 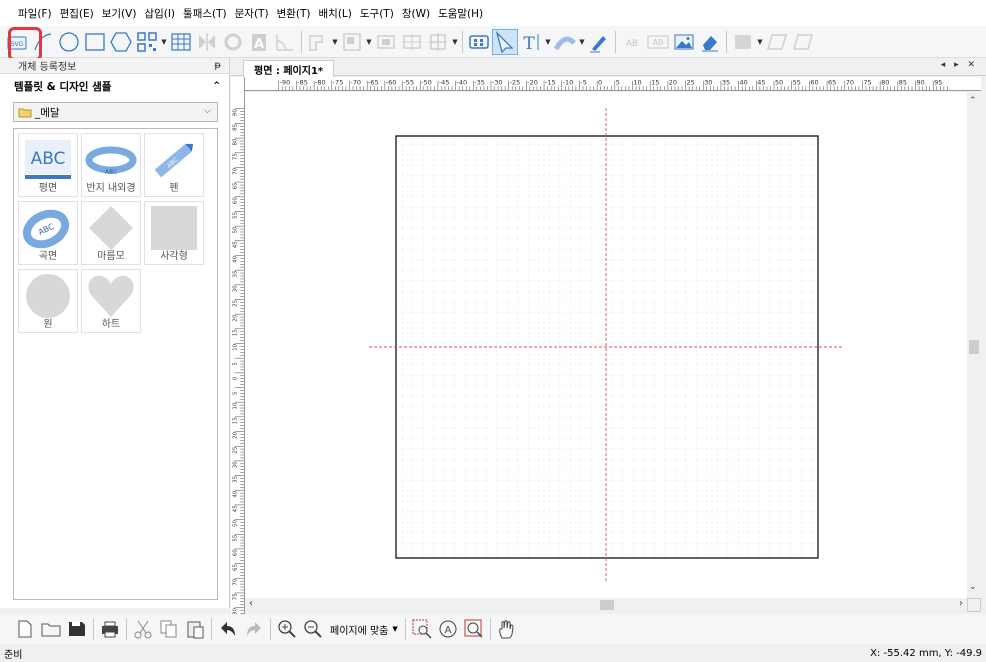 I want to click on arrange-dropdown: ▼, so click(x=455, y=42).